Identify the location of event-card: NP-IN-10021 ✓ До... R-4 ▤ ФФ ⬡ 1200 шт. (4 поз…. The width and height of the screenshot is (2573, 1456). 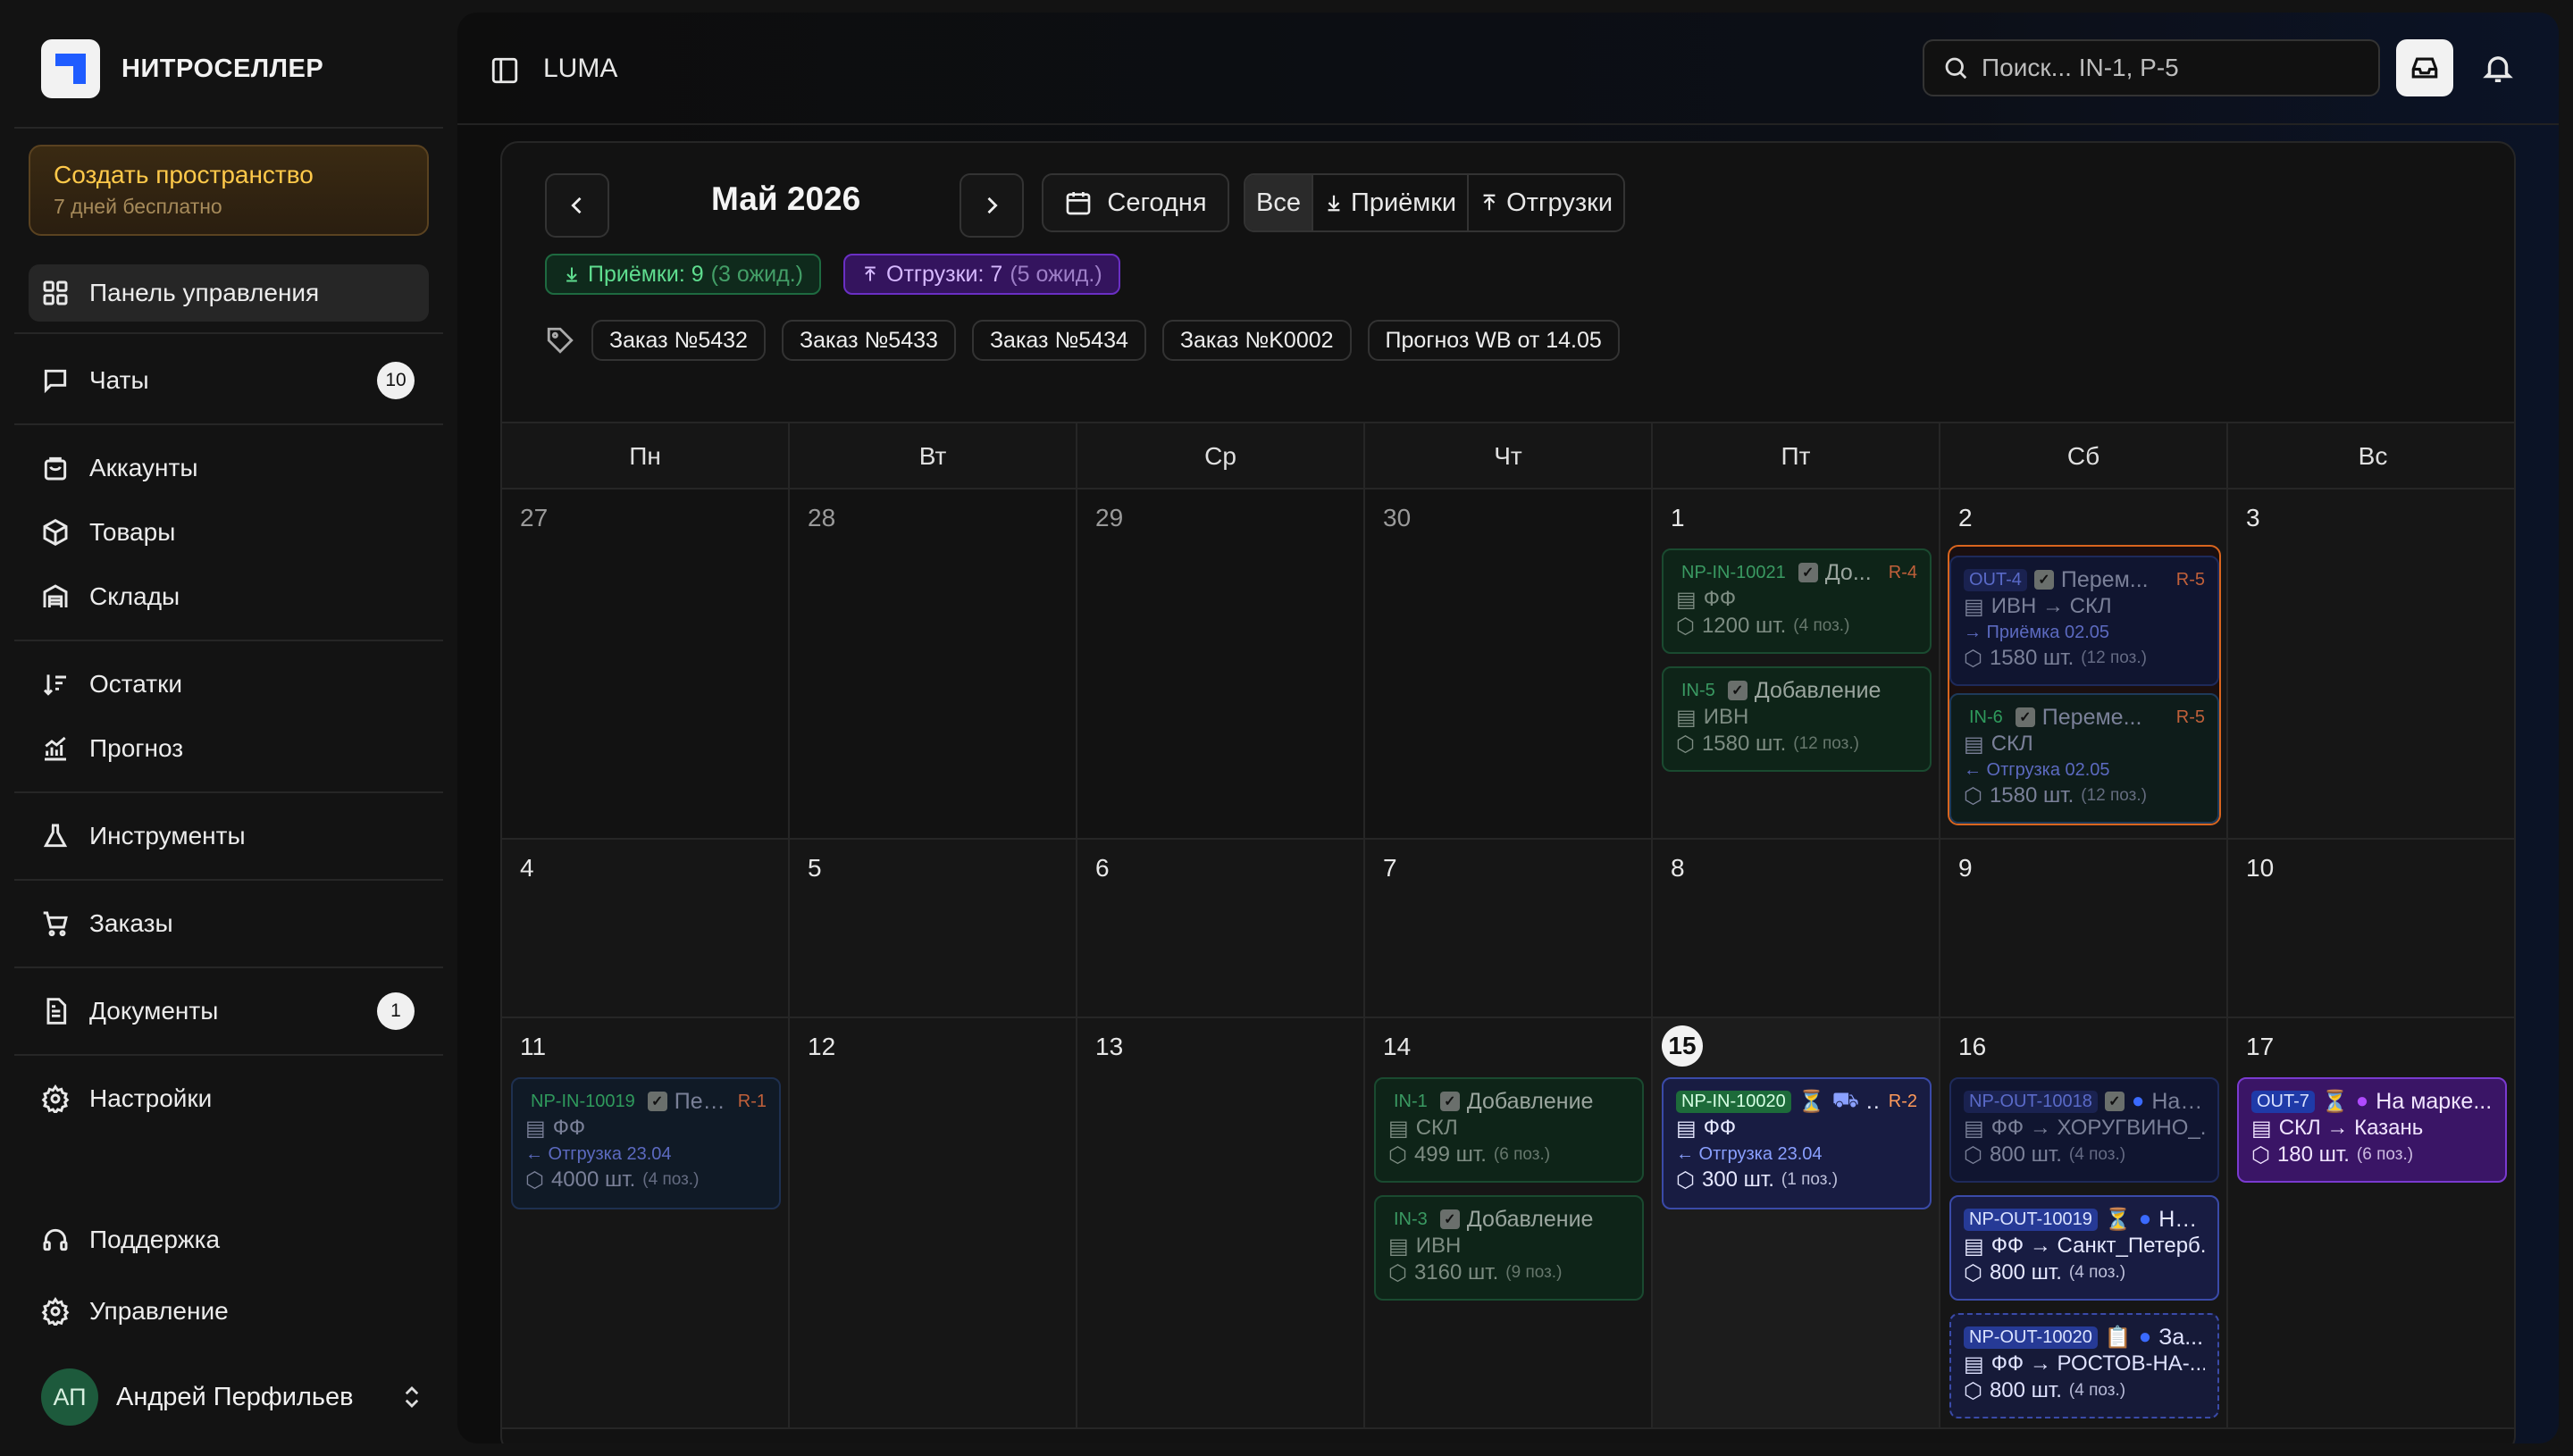
(1797, 601).